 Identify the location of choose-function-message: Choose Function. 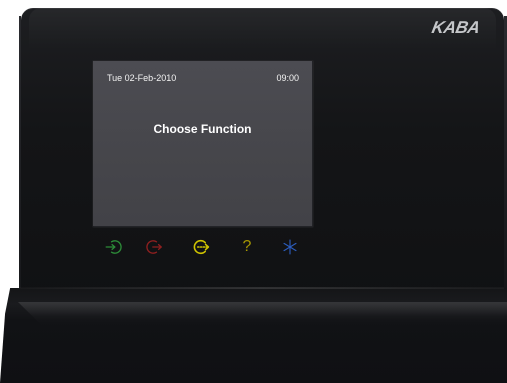
(202, 129).